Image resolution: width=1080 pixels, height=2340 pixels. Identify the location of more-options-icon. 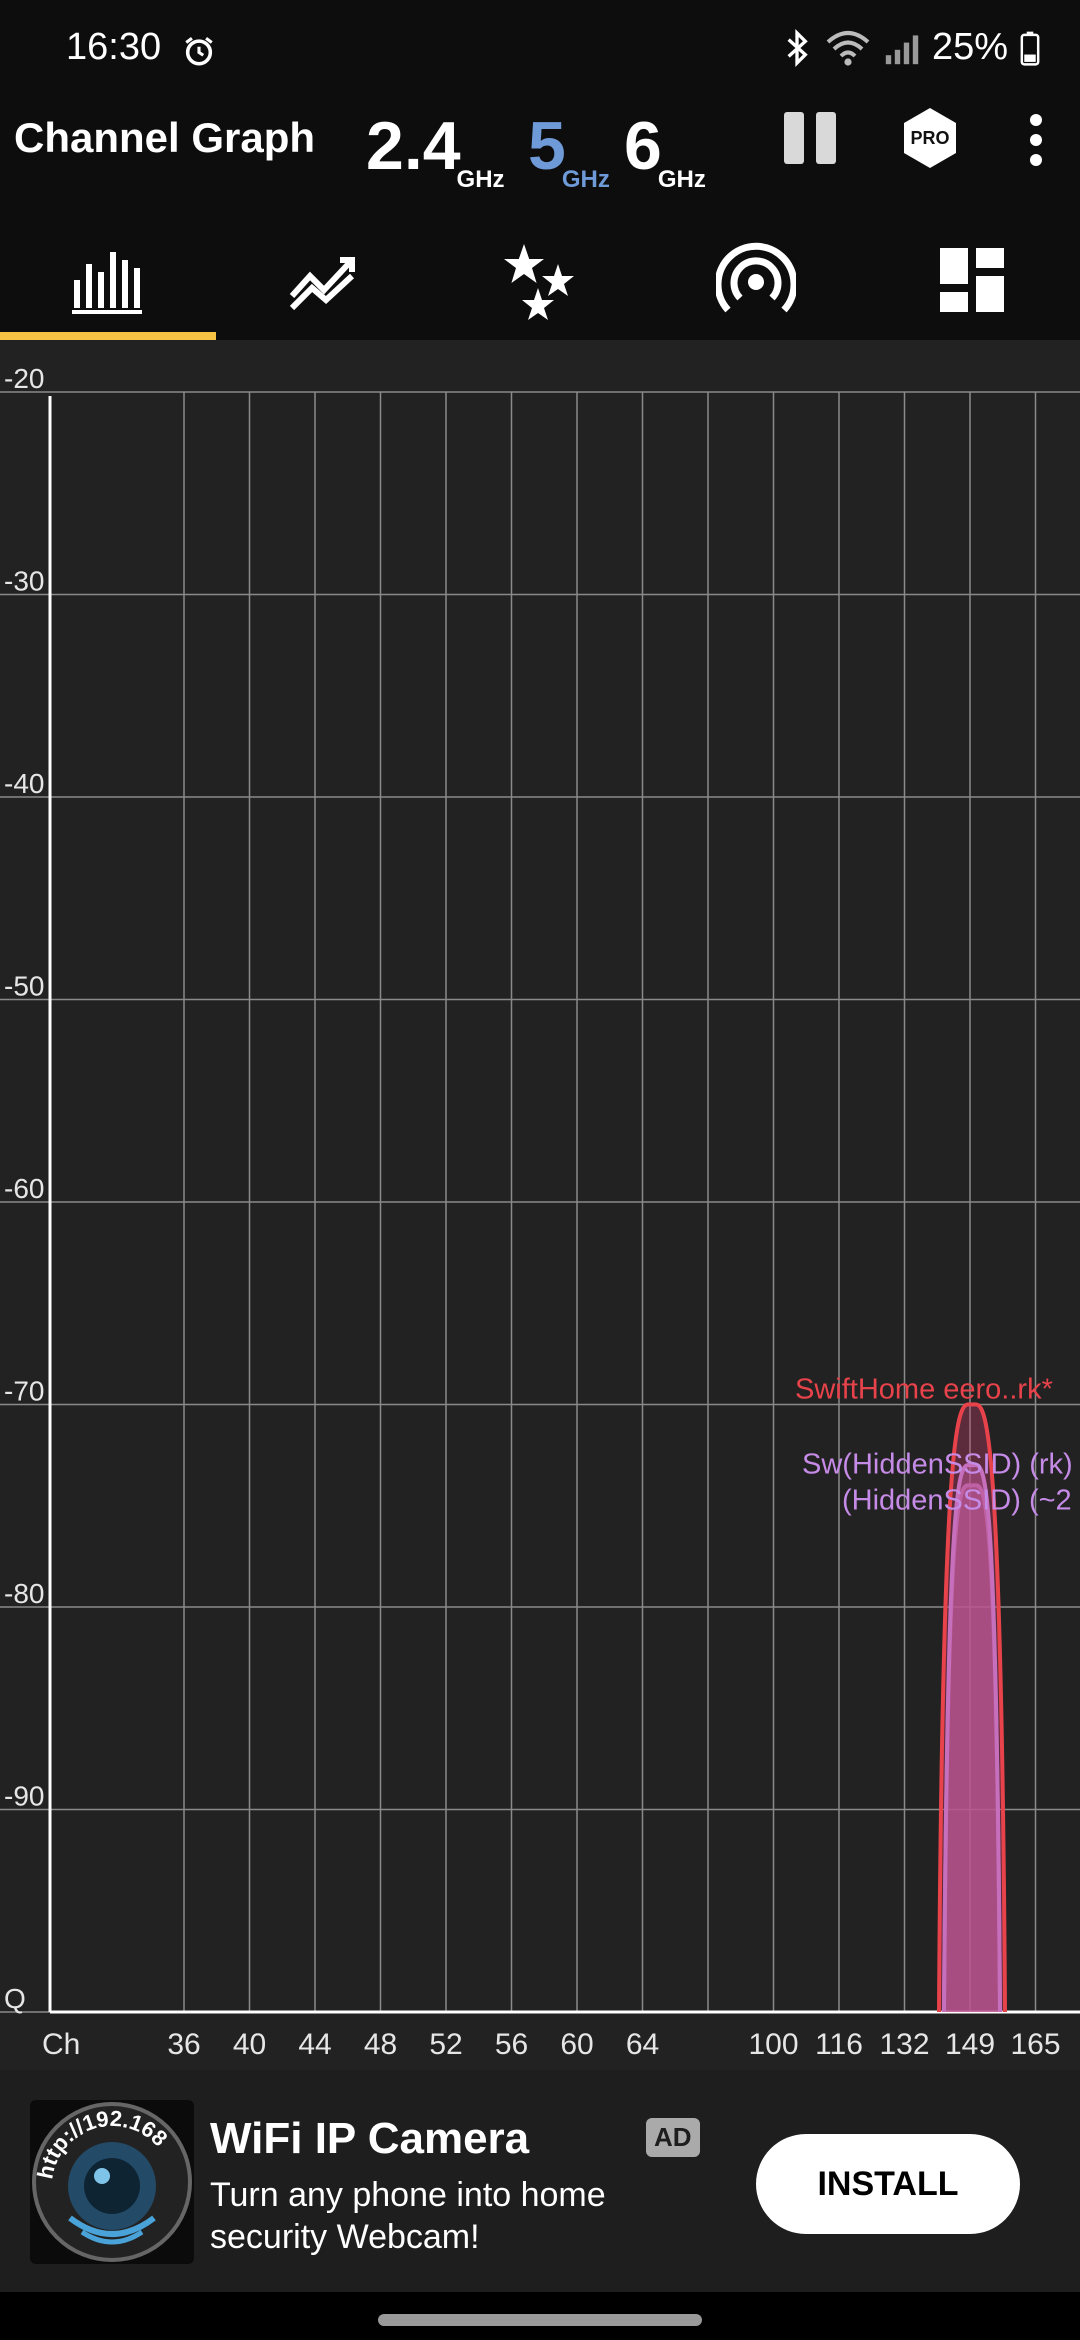
(1036, 140).